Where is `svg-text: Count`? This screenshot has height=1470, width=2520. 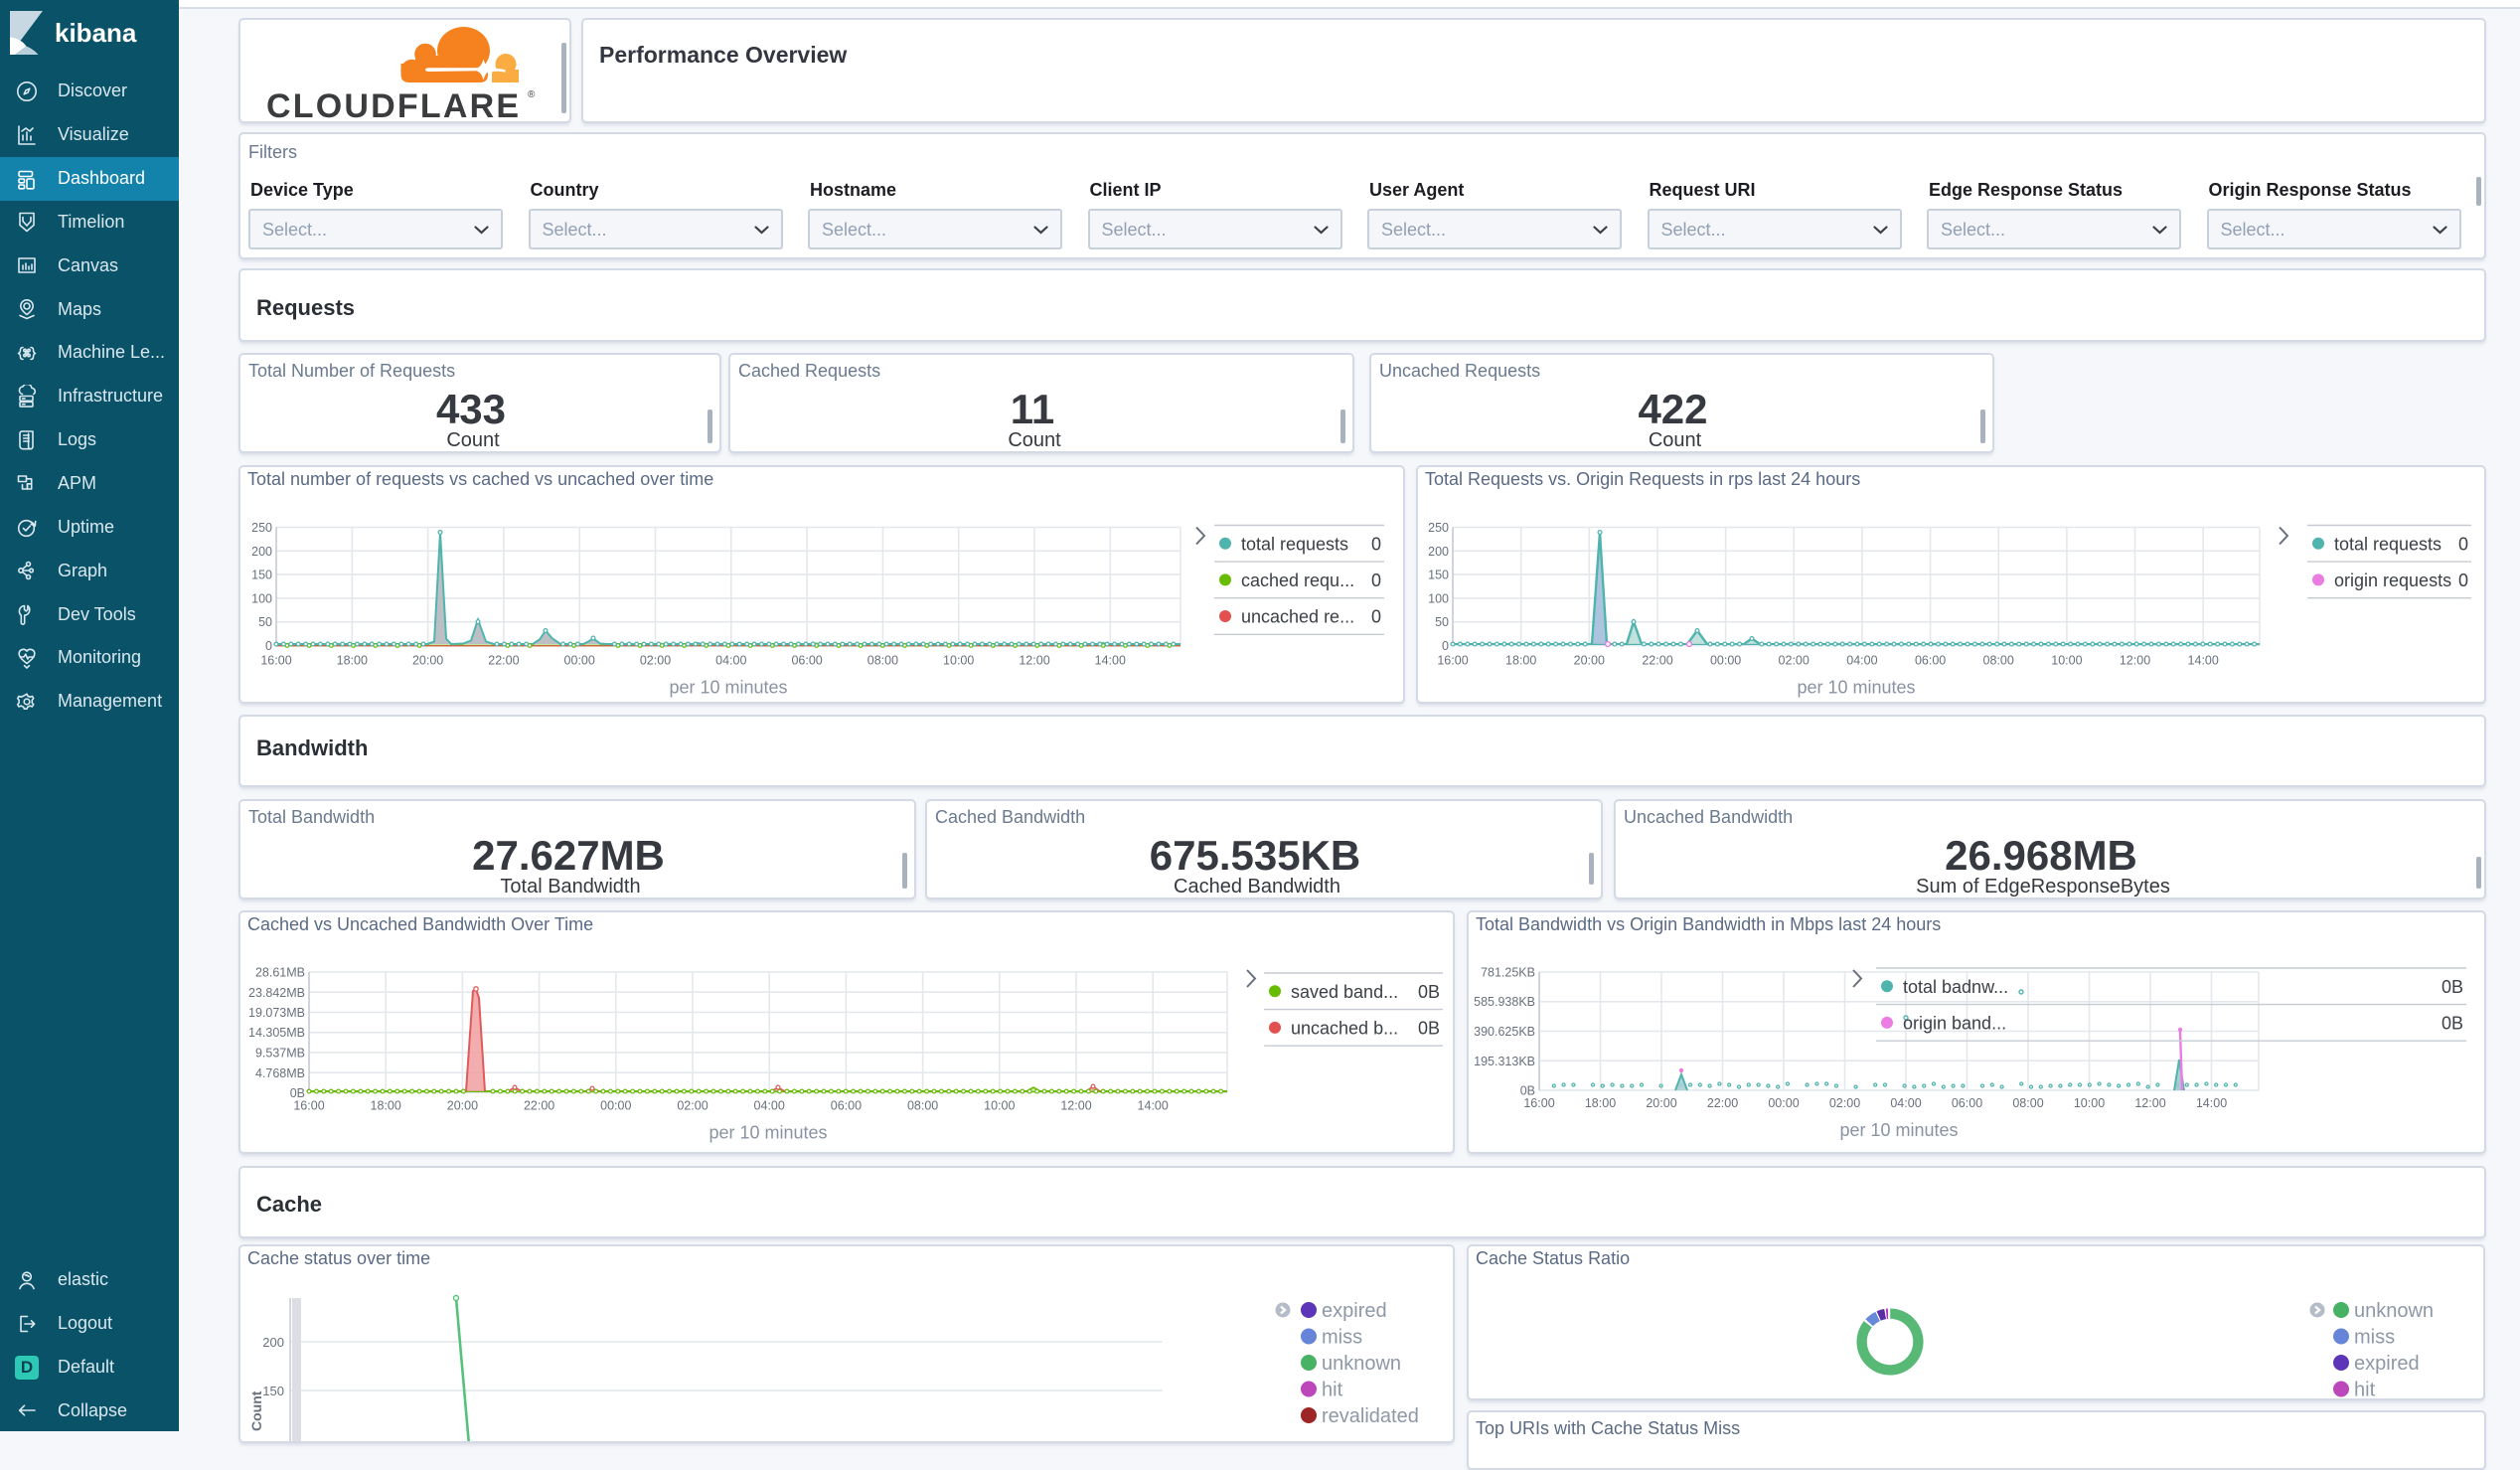 svg-text: Count is located at coordinates (256, 1410).